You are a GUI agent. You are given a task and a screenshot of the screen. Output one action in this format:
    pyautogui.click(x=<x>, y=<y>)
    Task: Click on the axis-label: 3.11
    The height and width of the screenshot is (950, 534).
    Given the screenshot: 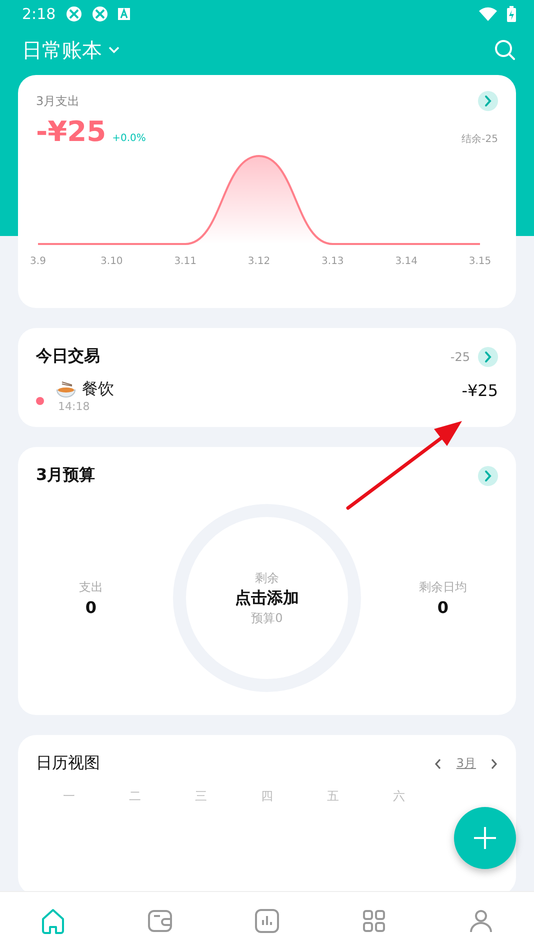 What is the action you would take?
    pyautogui.click(x=185, y=261)
    